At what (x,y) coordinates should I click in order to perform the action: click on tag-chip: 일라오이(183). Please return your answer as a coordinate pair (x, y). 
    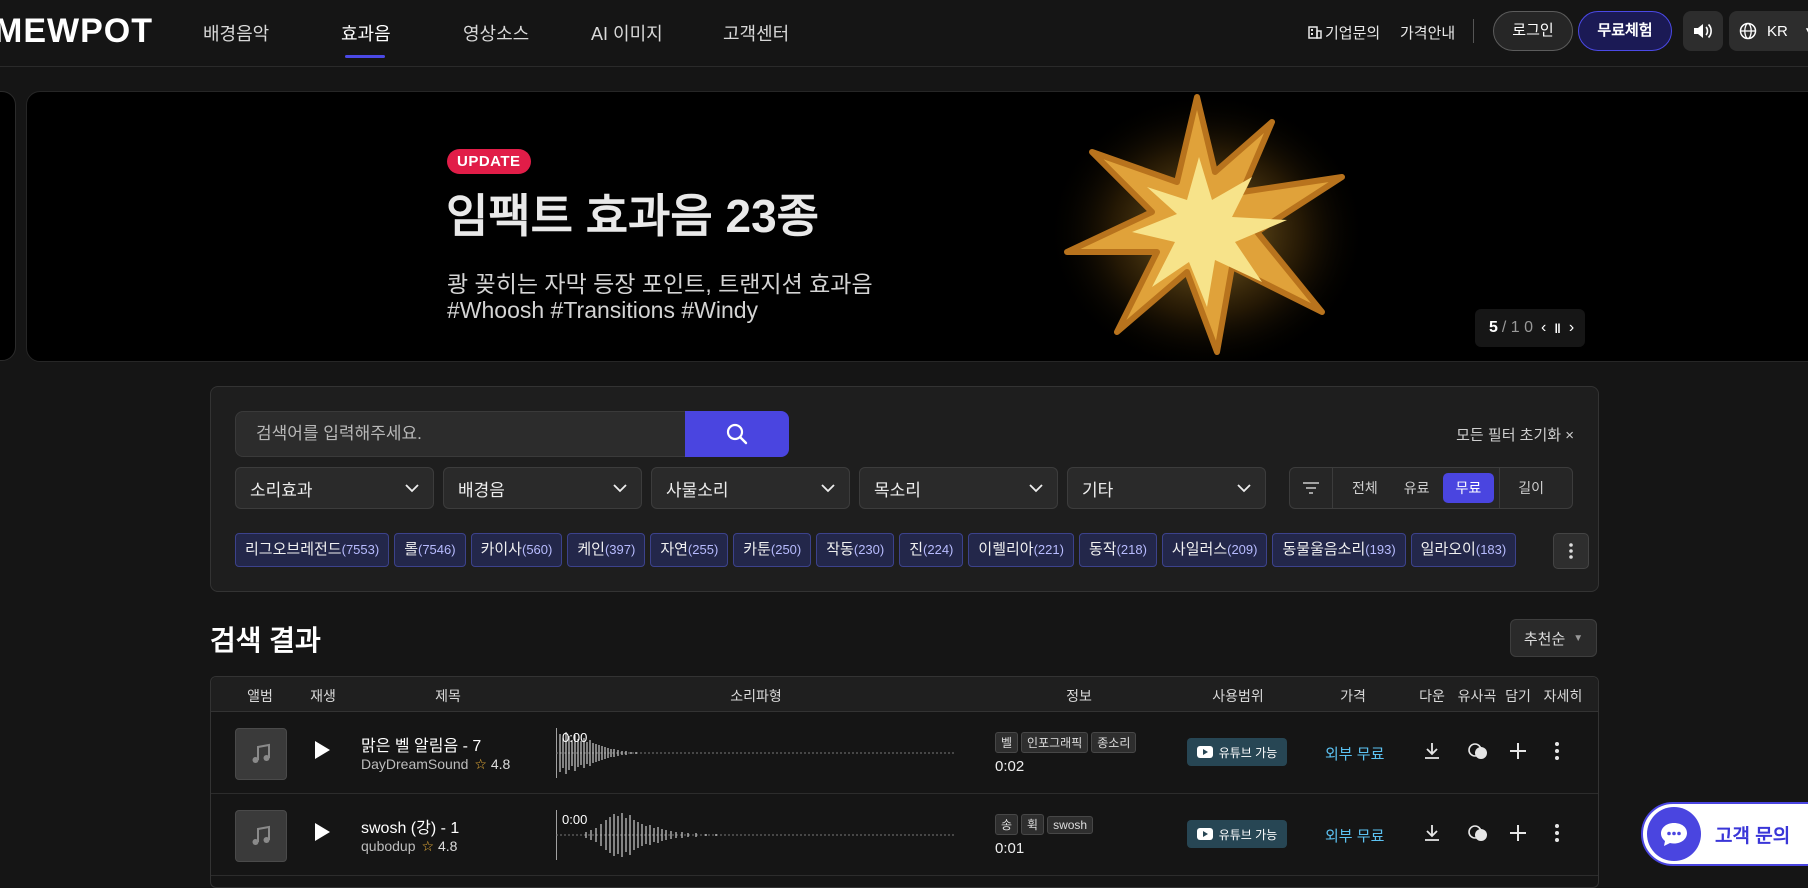
    Looking at the image, I should click on (1463, 550).